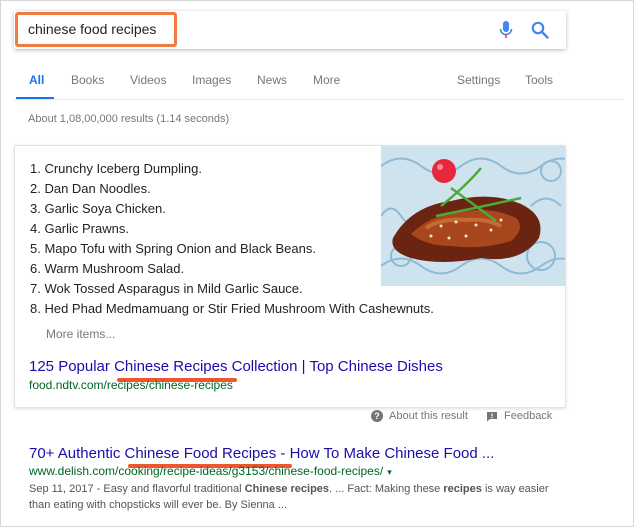  What do you see at coordinates (98, 208) in the screenshot?
I see `list-item: 3. Garlic Soya Chicken.` at bounding box center [98, 208].